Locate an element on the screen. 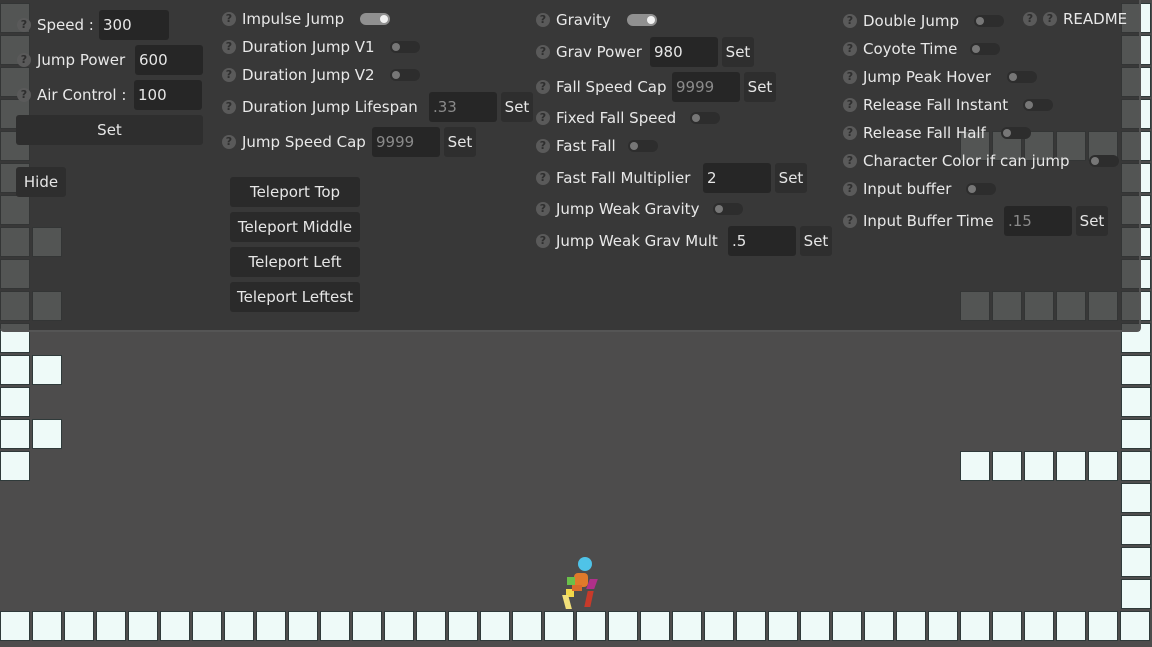  fall-speed-cap-label: Fall Speed Cap is located at coordinates (611, 87).